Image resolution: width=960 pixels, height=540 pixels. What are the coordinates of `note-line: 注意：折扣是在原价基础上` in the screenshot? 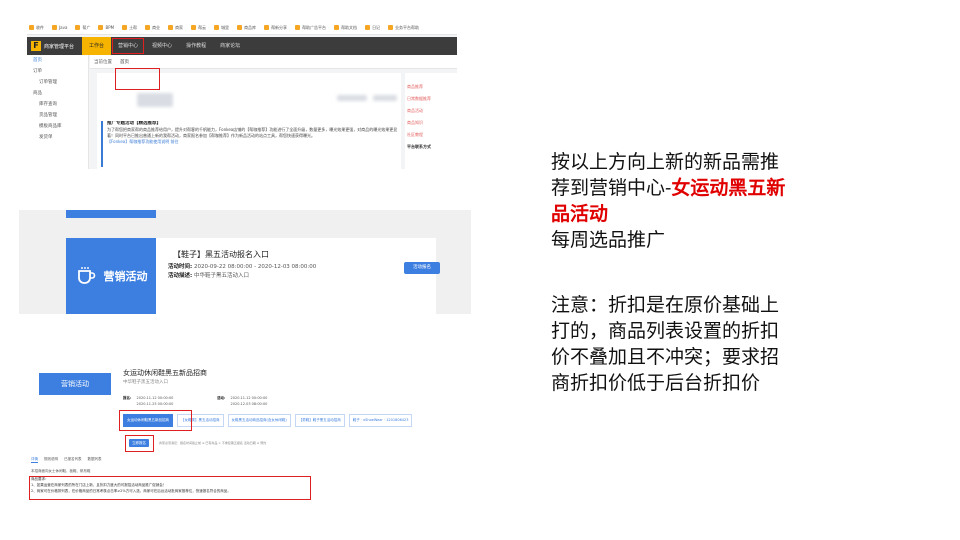 It's located at (665, 305).